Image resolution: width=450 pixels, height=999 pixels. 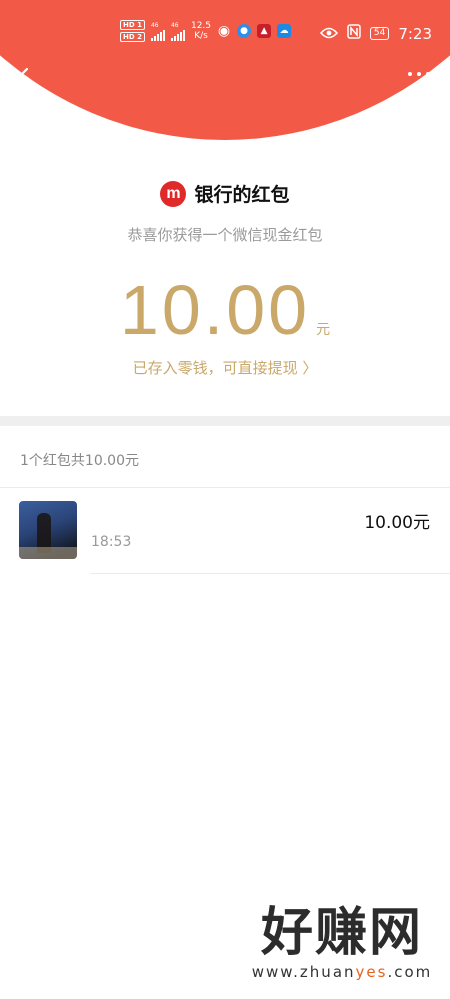 What do you see at coordinates (379, 33) in the screenshot?
I see `battery-icon: 54` at bounding box center [379, 33].